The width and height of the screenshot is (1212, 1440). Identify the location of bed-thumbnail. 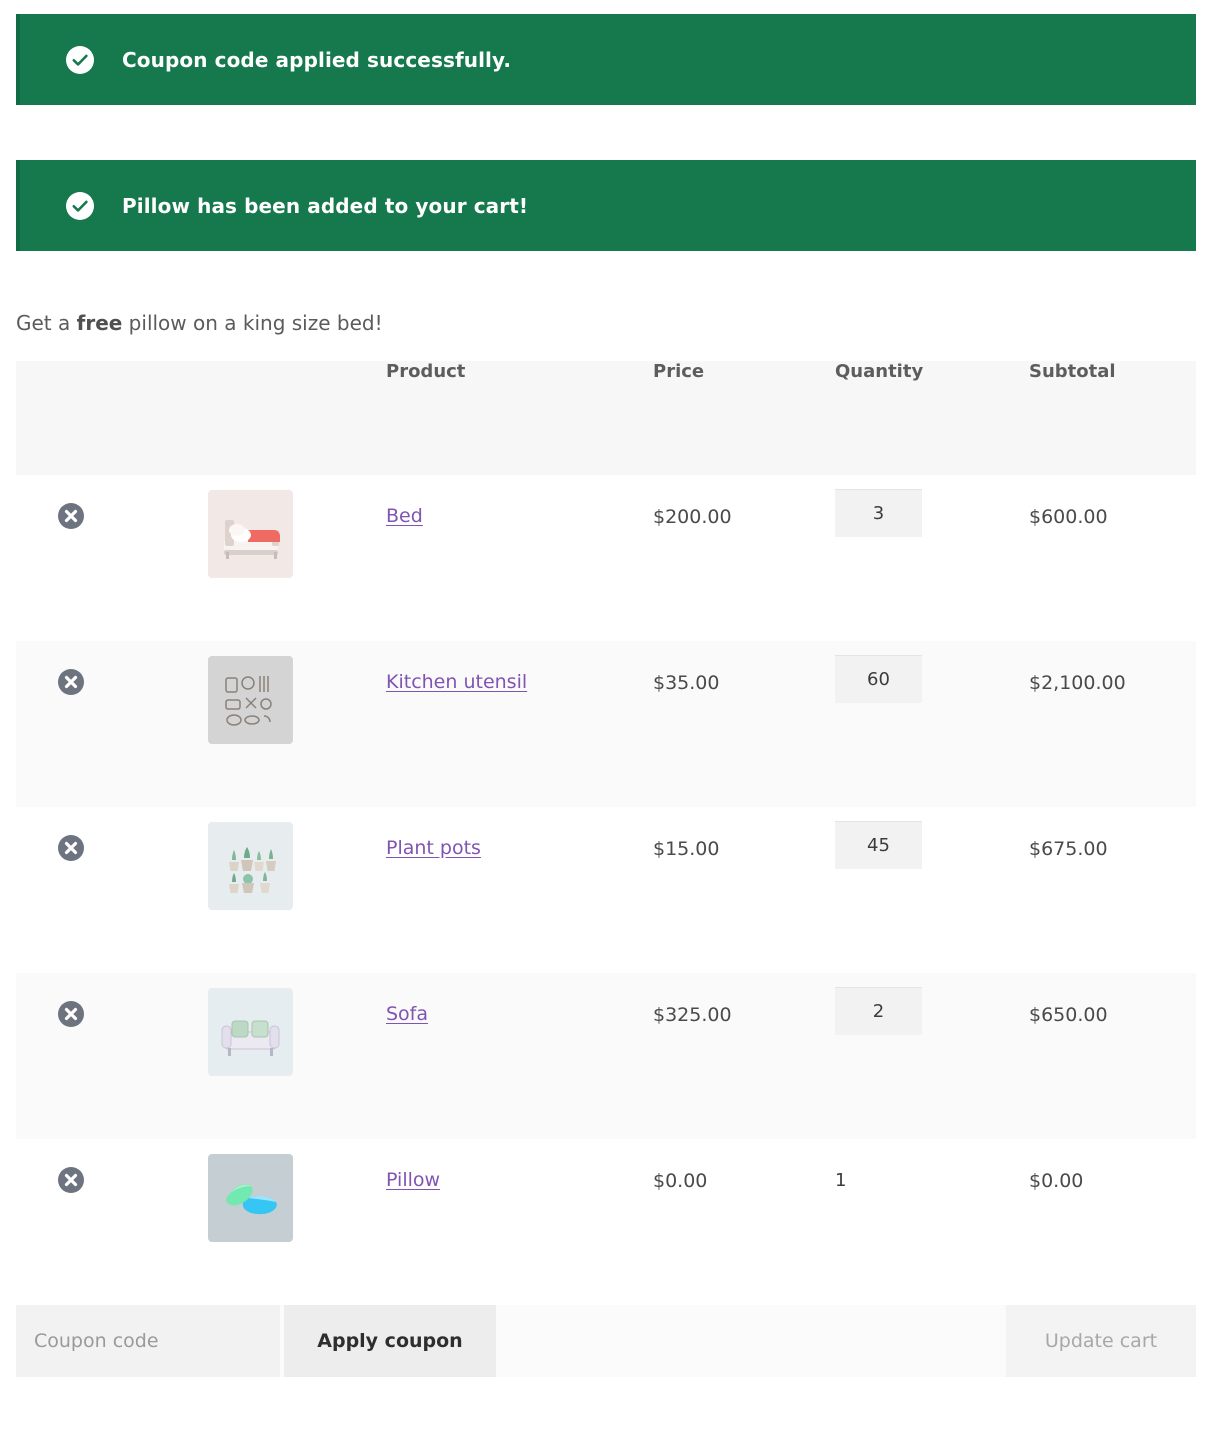
(250, 534).